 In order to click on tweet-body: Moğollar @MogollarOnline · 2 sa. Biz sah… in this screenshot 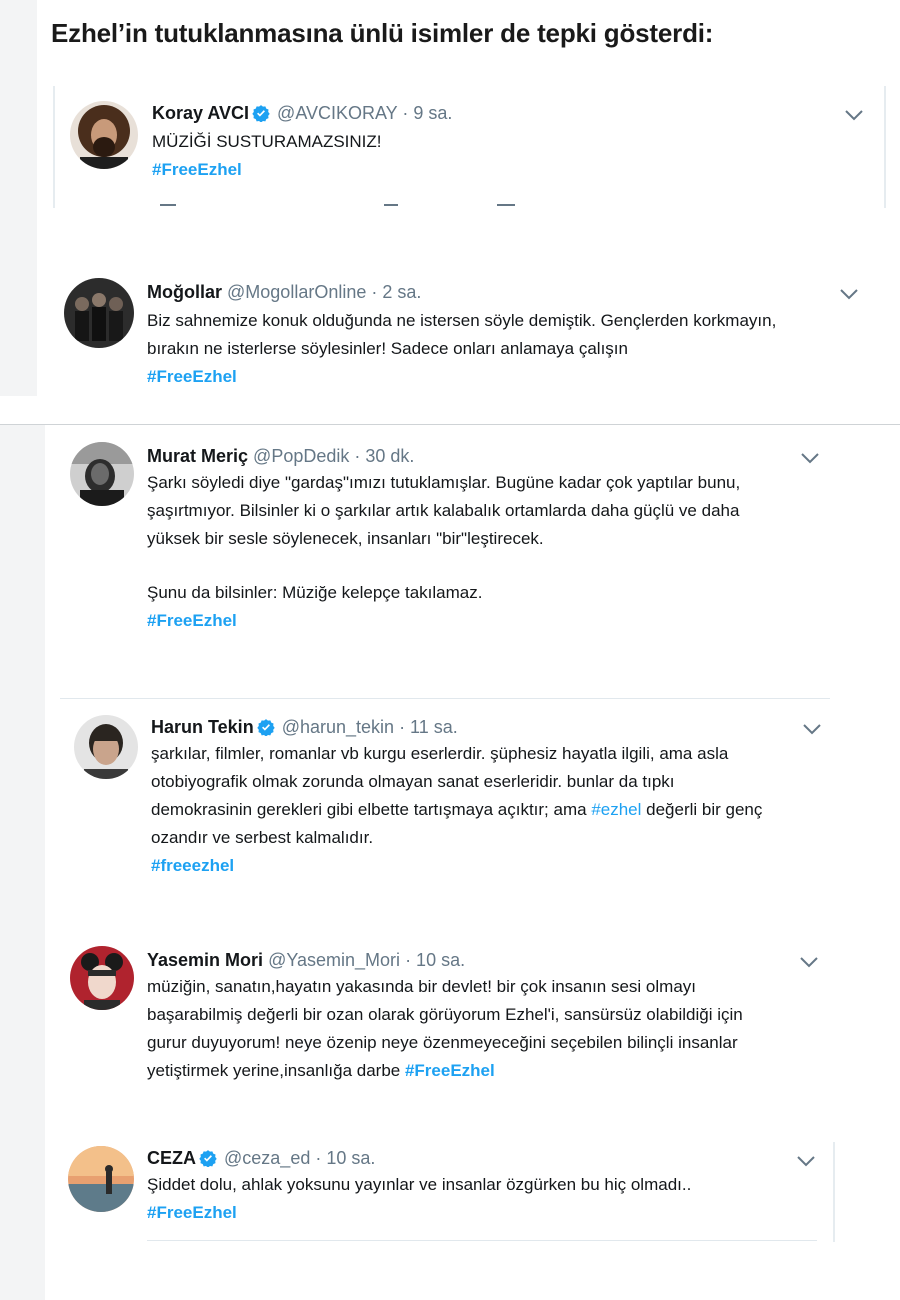, I will do `click(507, 335)`.